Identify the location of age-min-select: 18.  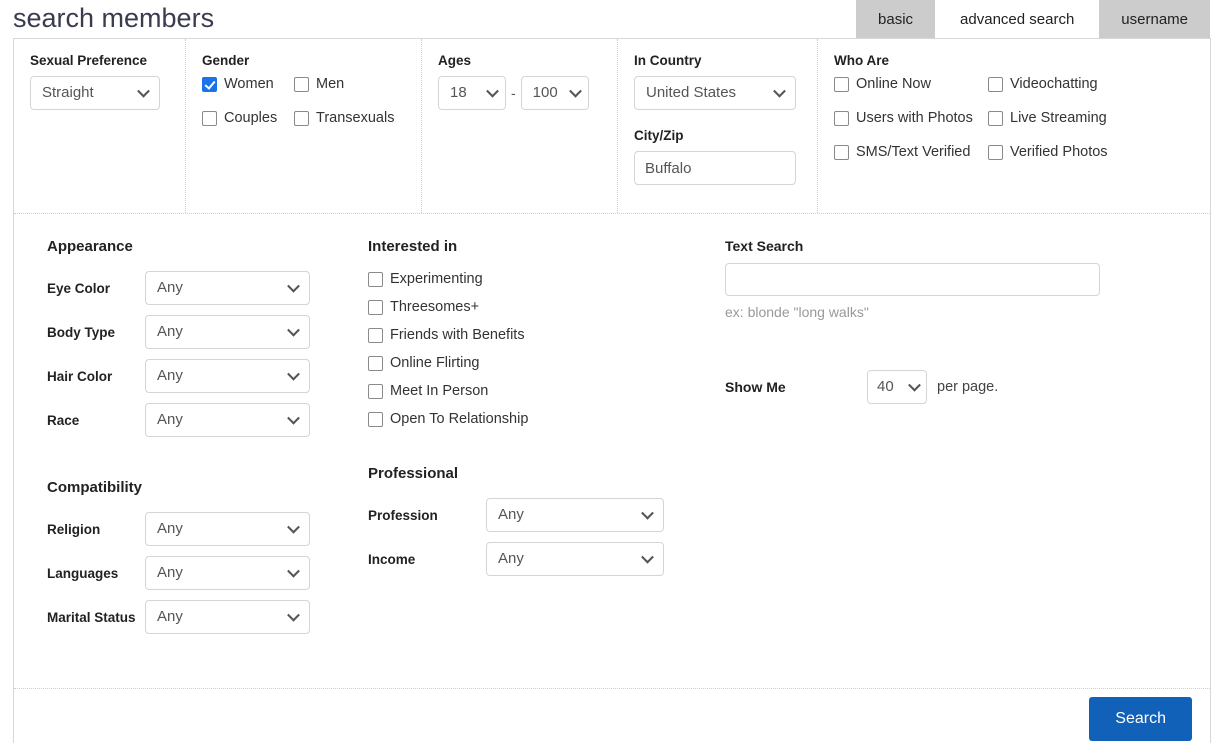
(472, 93).